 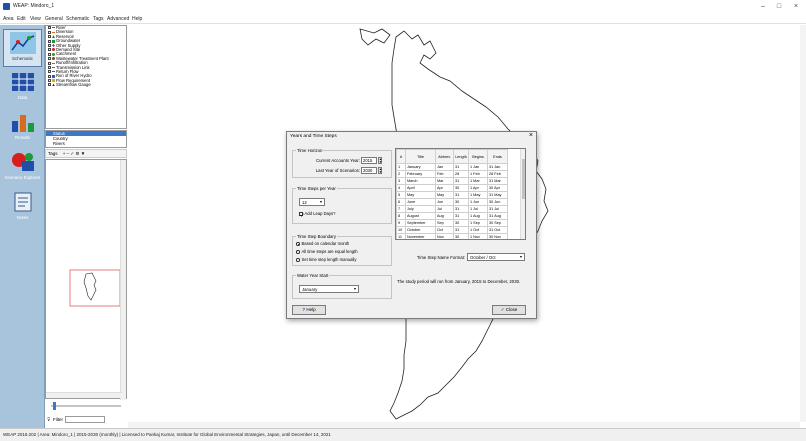 What do you see at coordinates (452, 174) in the screenshot?
I see `table-row: 2 February Feb 28 1 Feb 28 Feb` at bounding box center [452, 174].